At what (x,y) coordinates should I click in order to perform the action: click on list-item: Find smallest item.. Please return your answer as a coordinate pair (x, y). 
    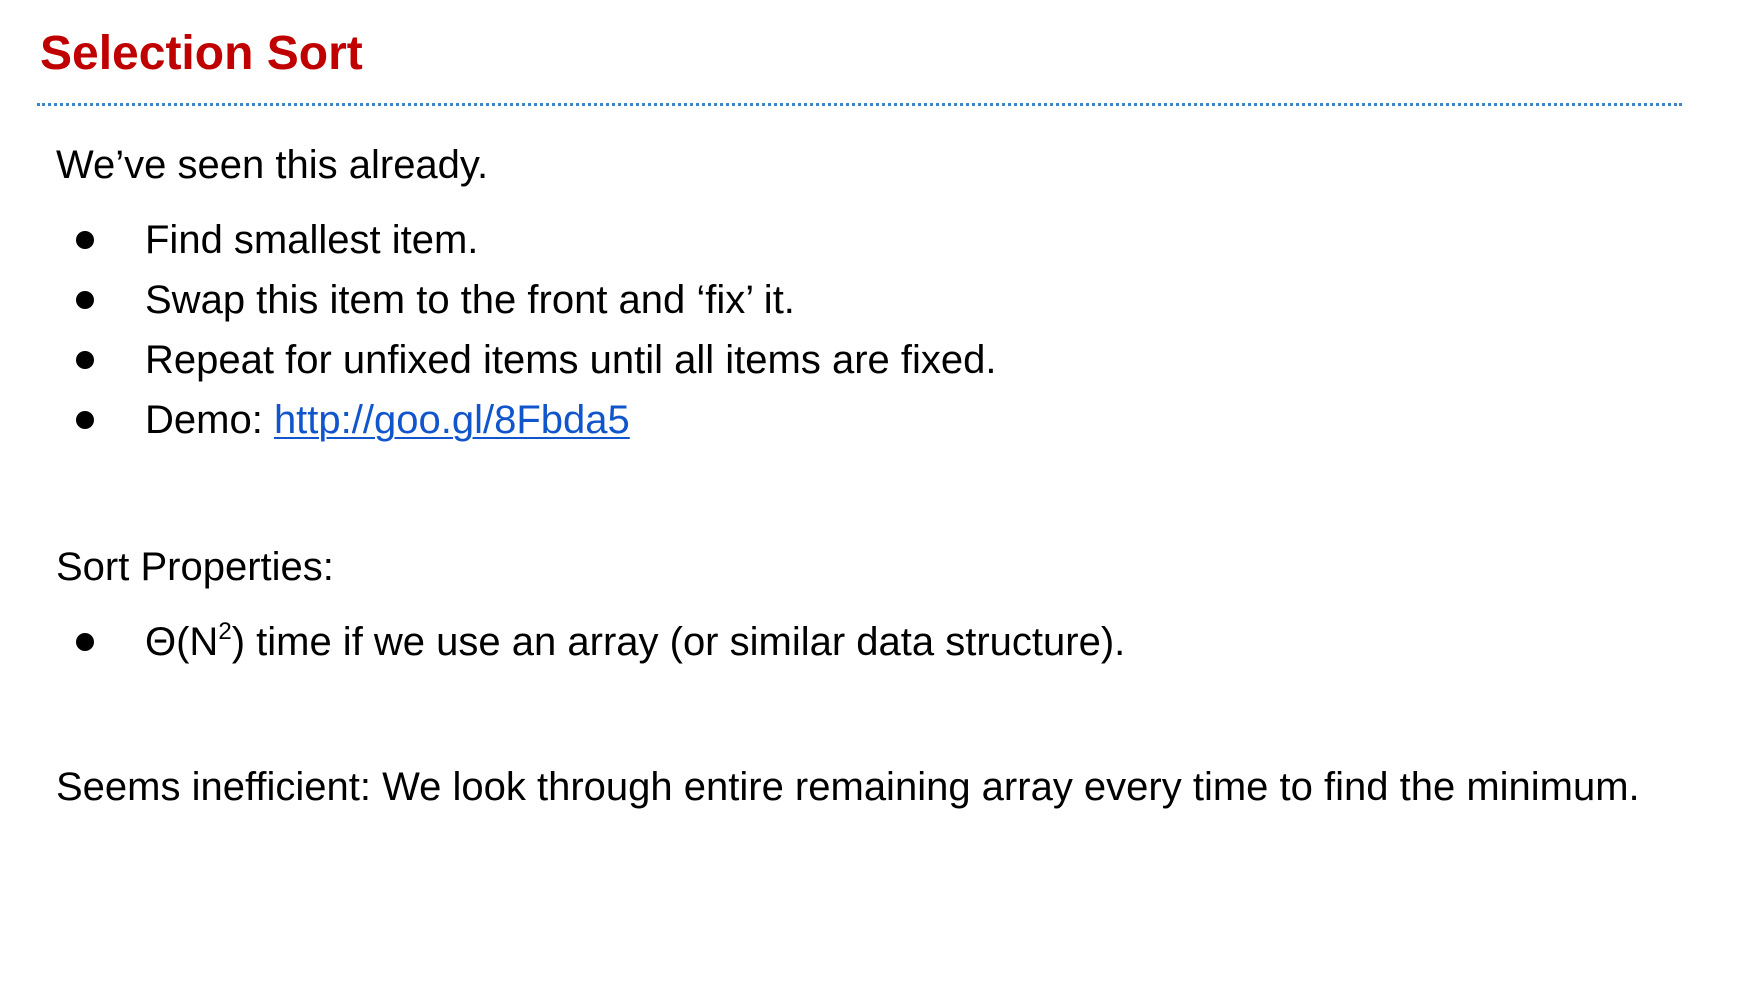
    Looking at the image, I should click on (526, 240).